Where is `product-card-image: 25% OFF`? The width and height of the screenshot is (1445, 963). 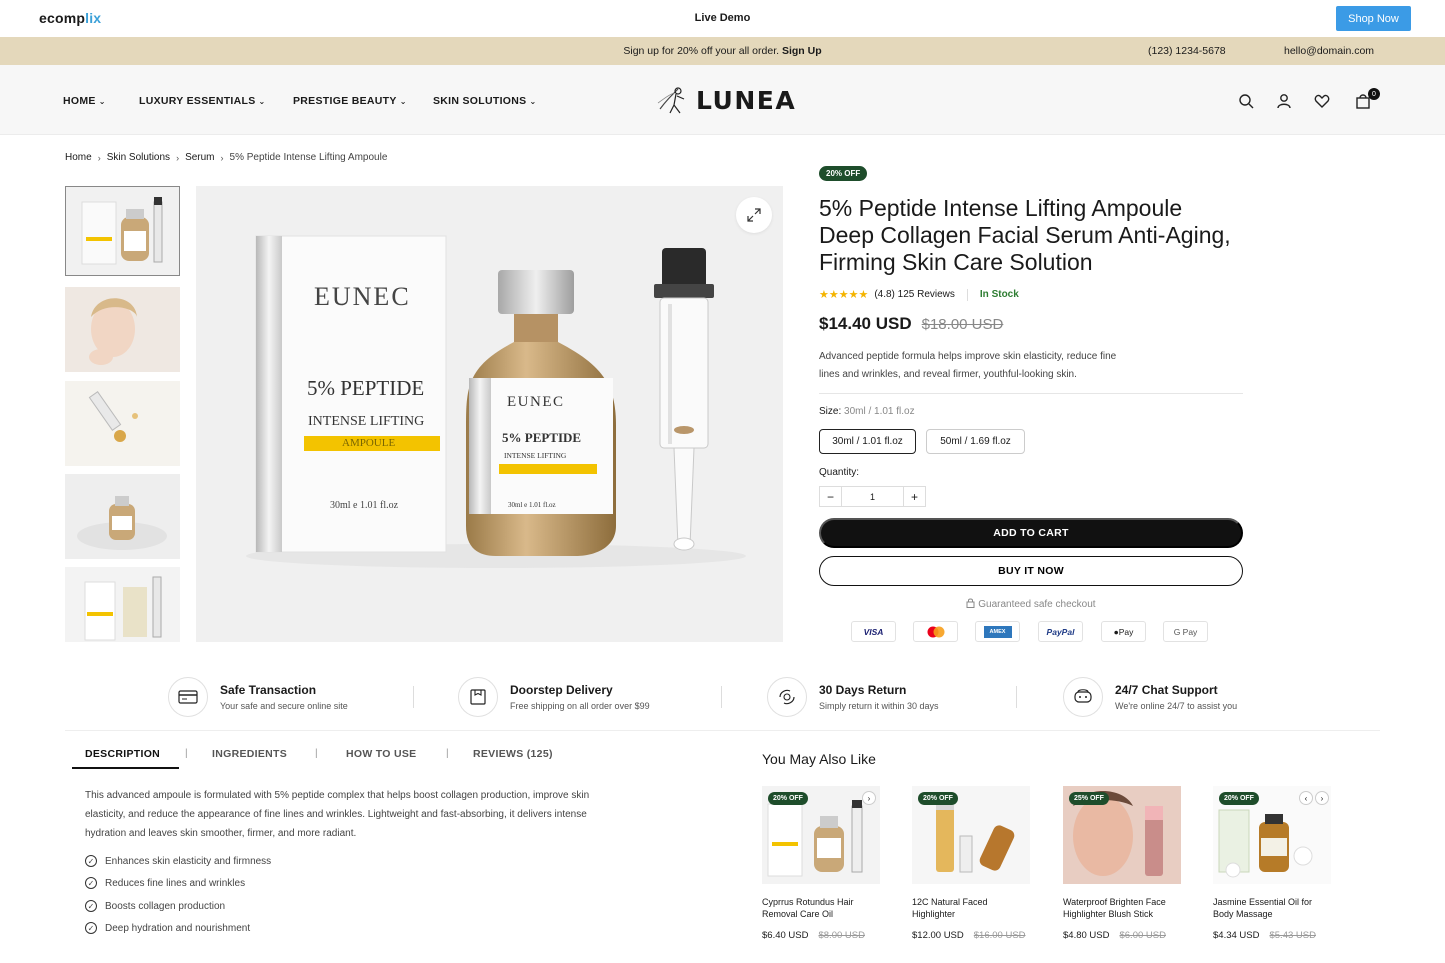
product-card-image: 25% OFF is located at coordinates (1122, 835).